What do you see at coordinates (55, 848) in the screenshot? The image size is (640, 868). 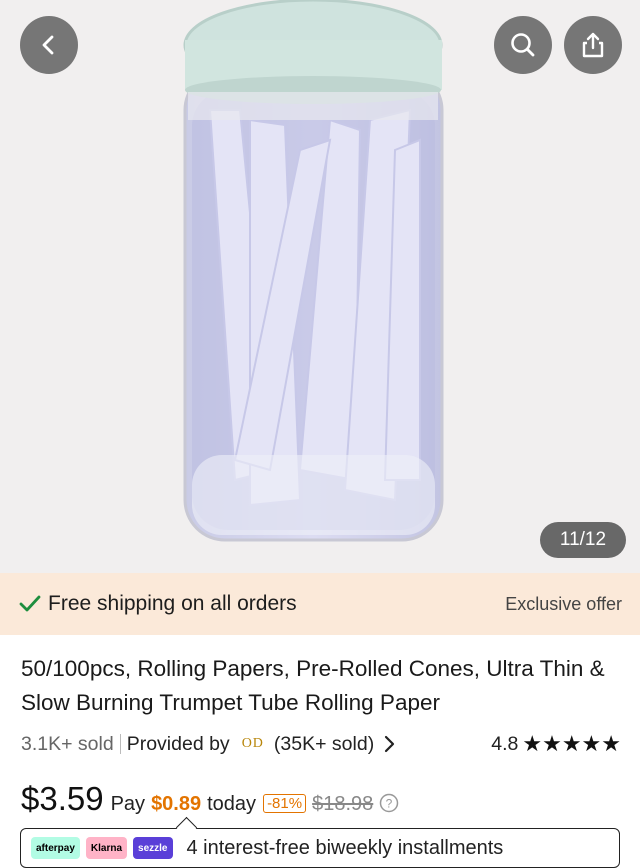 I see `afterpay-badge: afterpay` at bounding box center [55, 848].